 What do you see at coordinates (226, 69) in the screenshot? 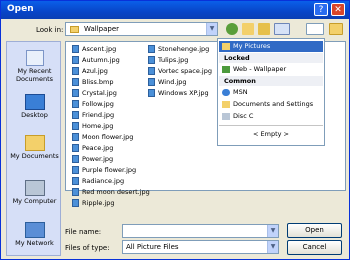
I see `shortcut-icon` at bounding box center [226, 69].